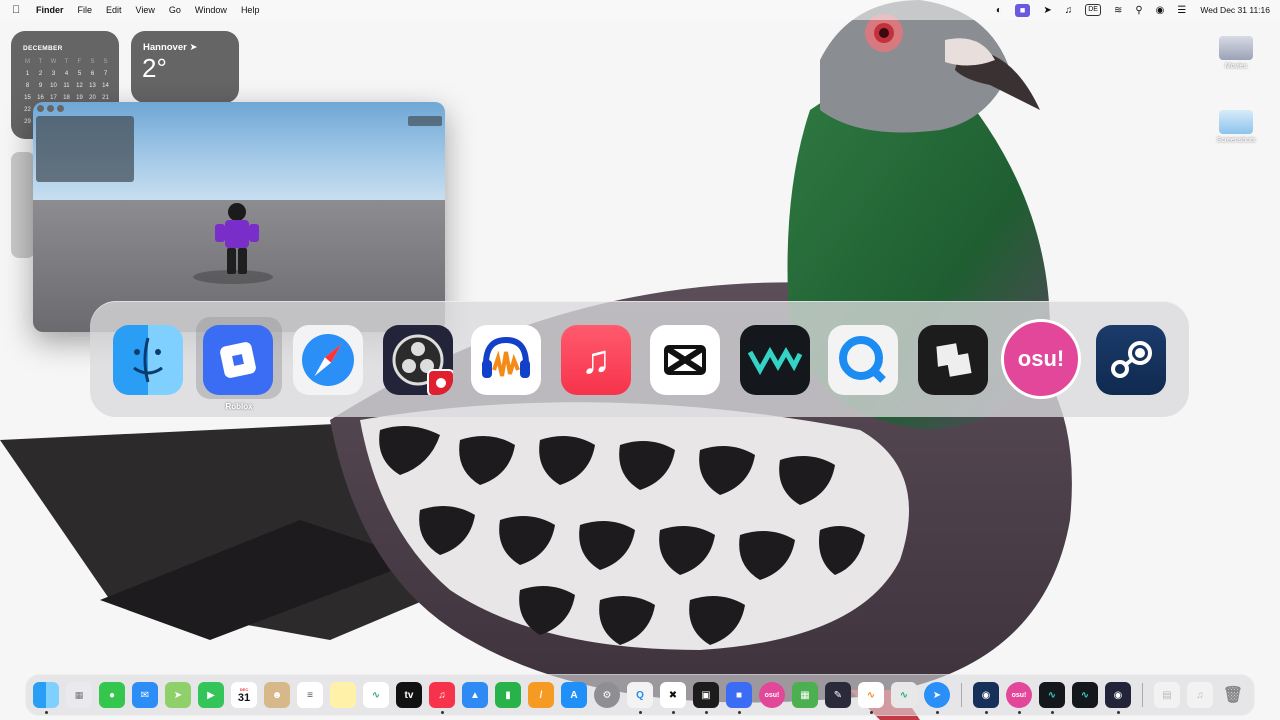 This screenshot has width=1280, height=720. Describe the element at coordinates (1233, 695) in the screenshot. I see `trash-icon: 🗑` at that location.